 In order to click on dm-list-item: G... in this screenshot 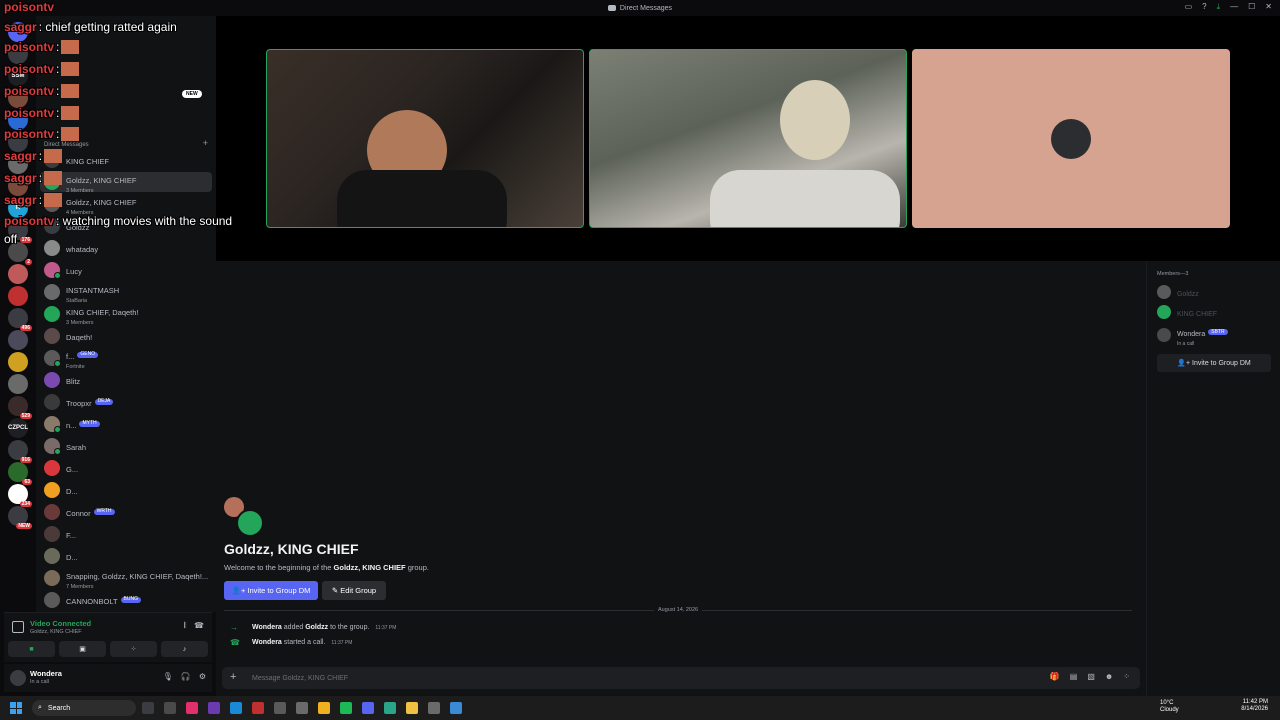, I will do `click(126, 468)`.